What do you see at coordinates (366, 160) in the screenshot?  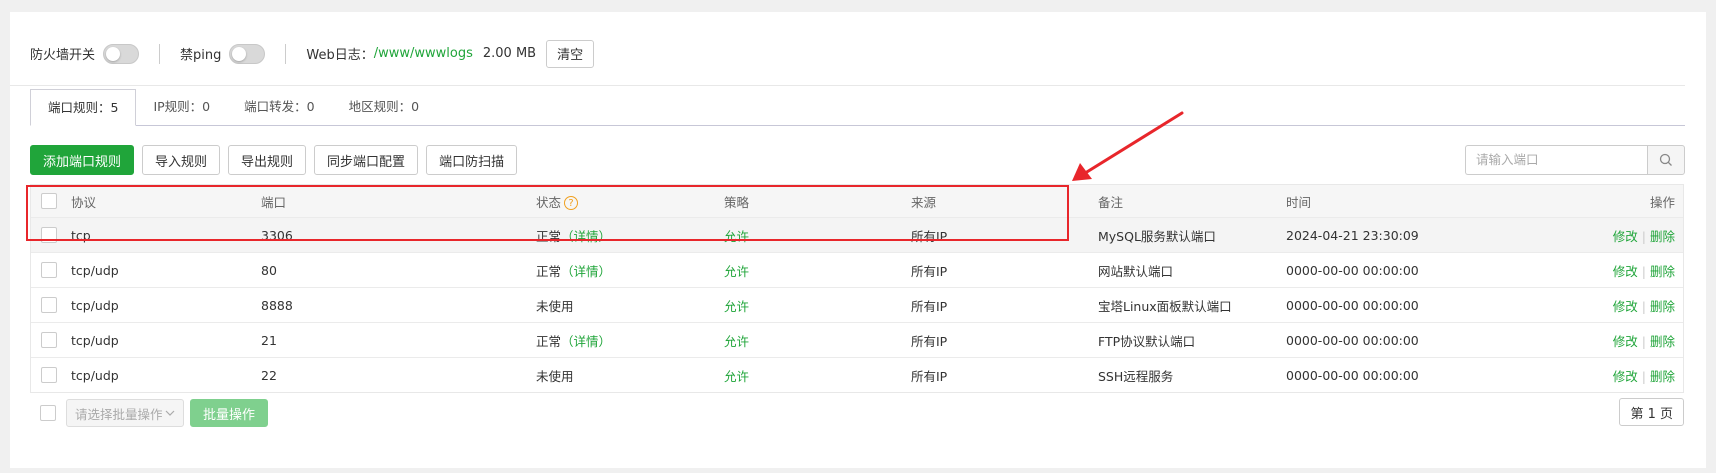 I see `sync-port-config-button: 同步端口配置` at bounding box center [366, 160].